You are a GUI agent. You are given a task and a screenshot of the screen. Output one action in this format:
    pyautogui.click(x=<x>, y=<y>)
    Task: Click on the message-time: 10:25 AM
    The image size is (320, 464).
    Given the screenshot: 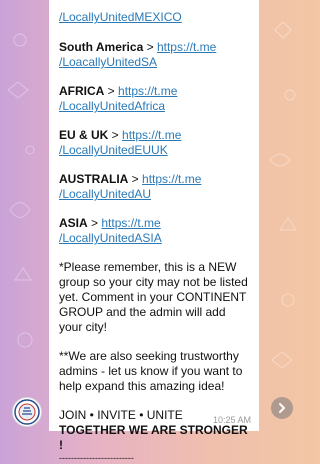 What is the action you would take?
    pyautogui.click(x=231, y=420)
    